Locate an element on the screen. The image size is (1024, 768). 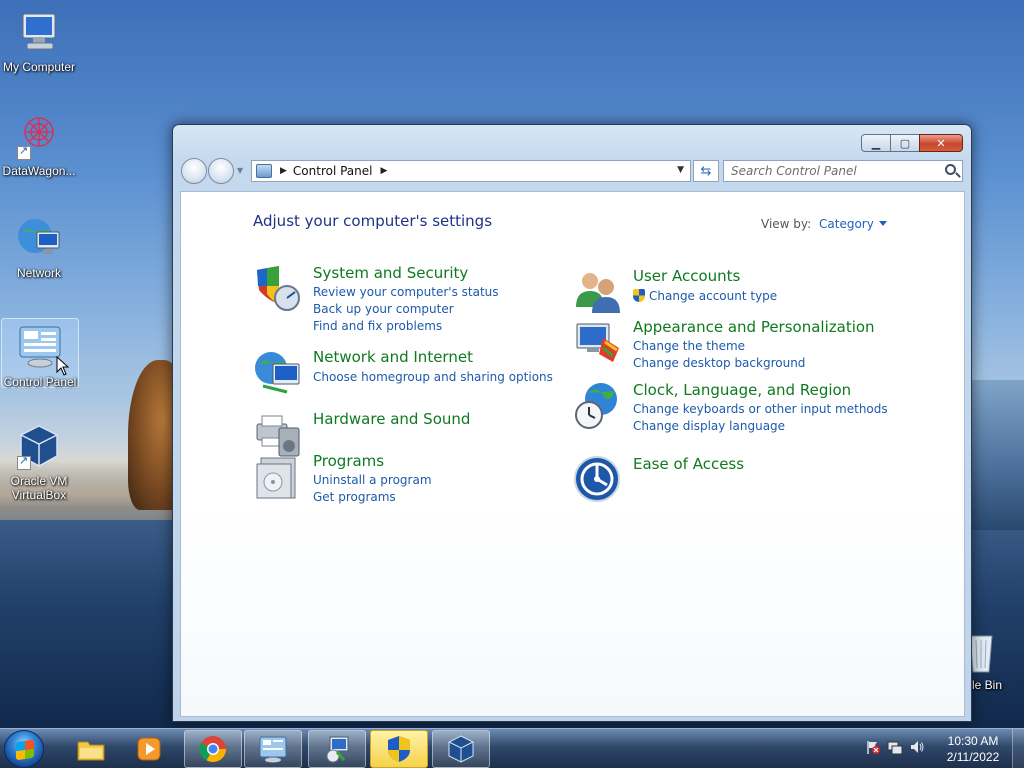
search-placeholder: Search Control Panel is located at coordinates (794, 171).